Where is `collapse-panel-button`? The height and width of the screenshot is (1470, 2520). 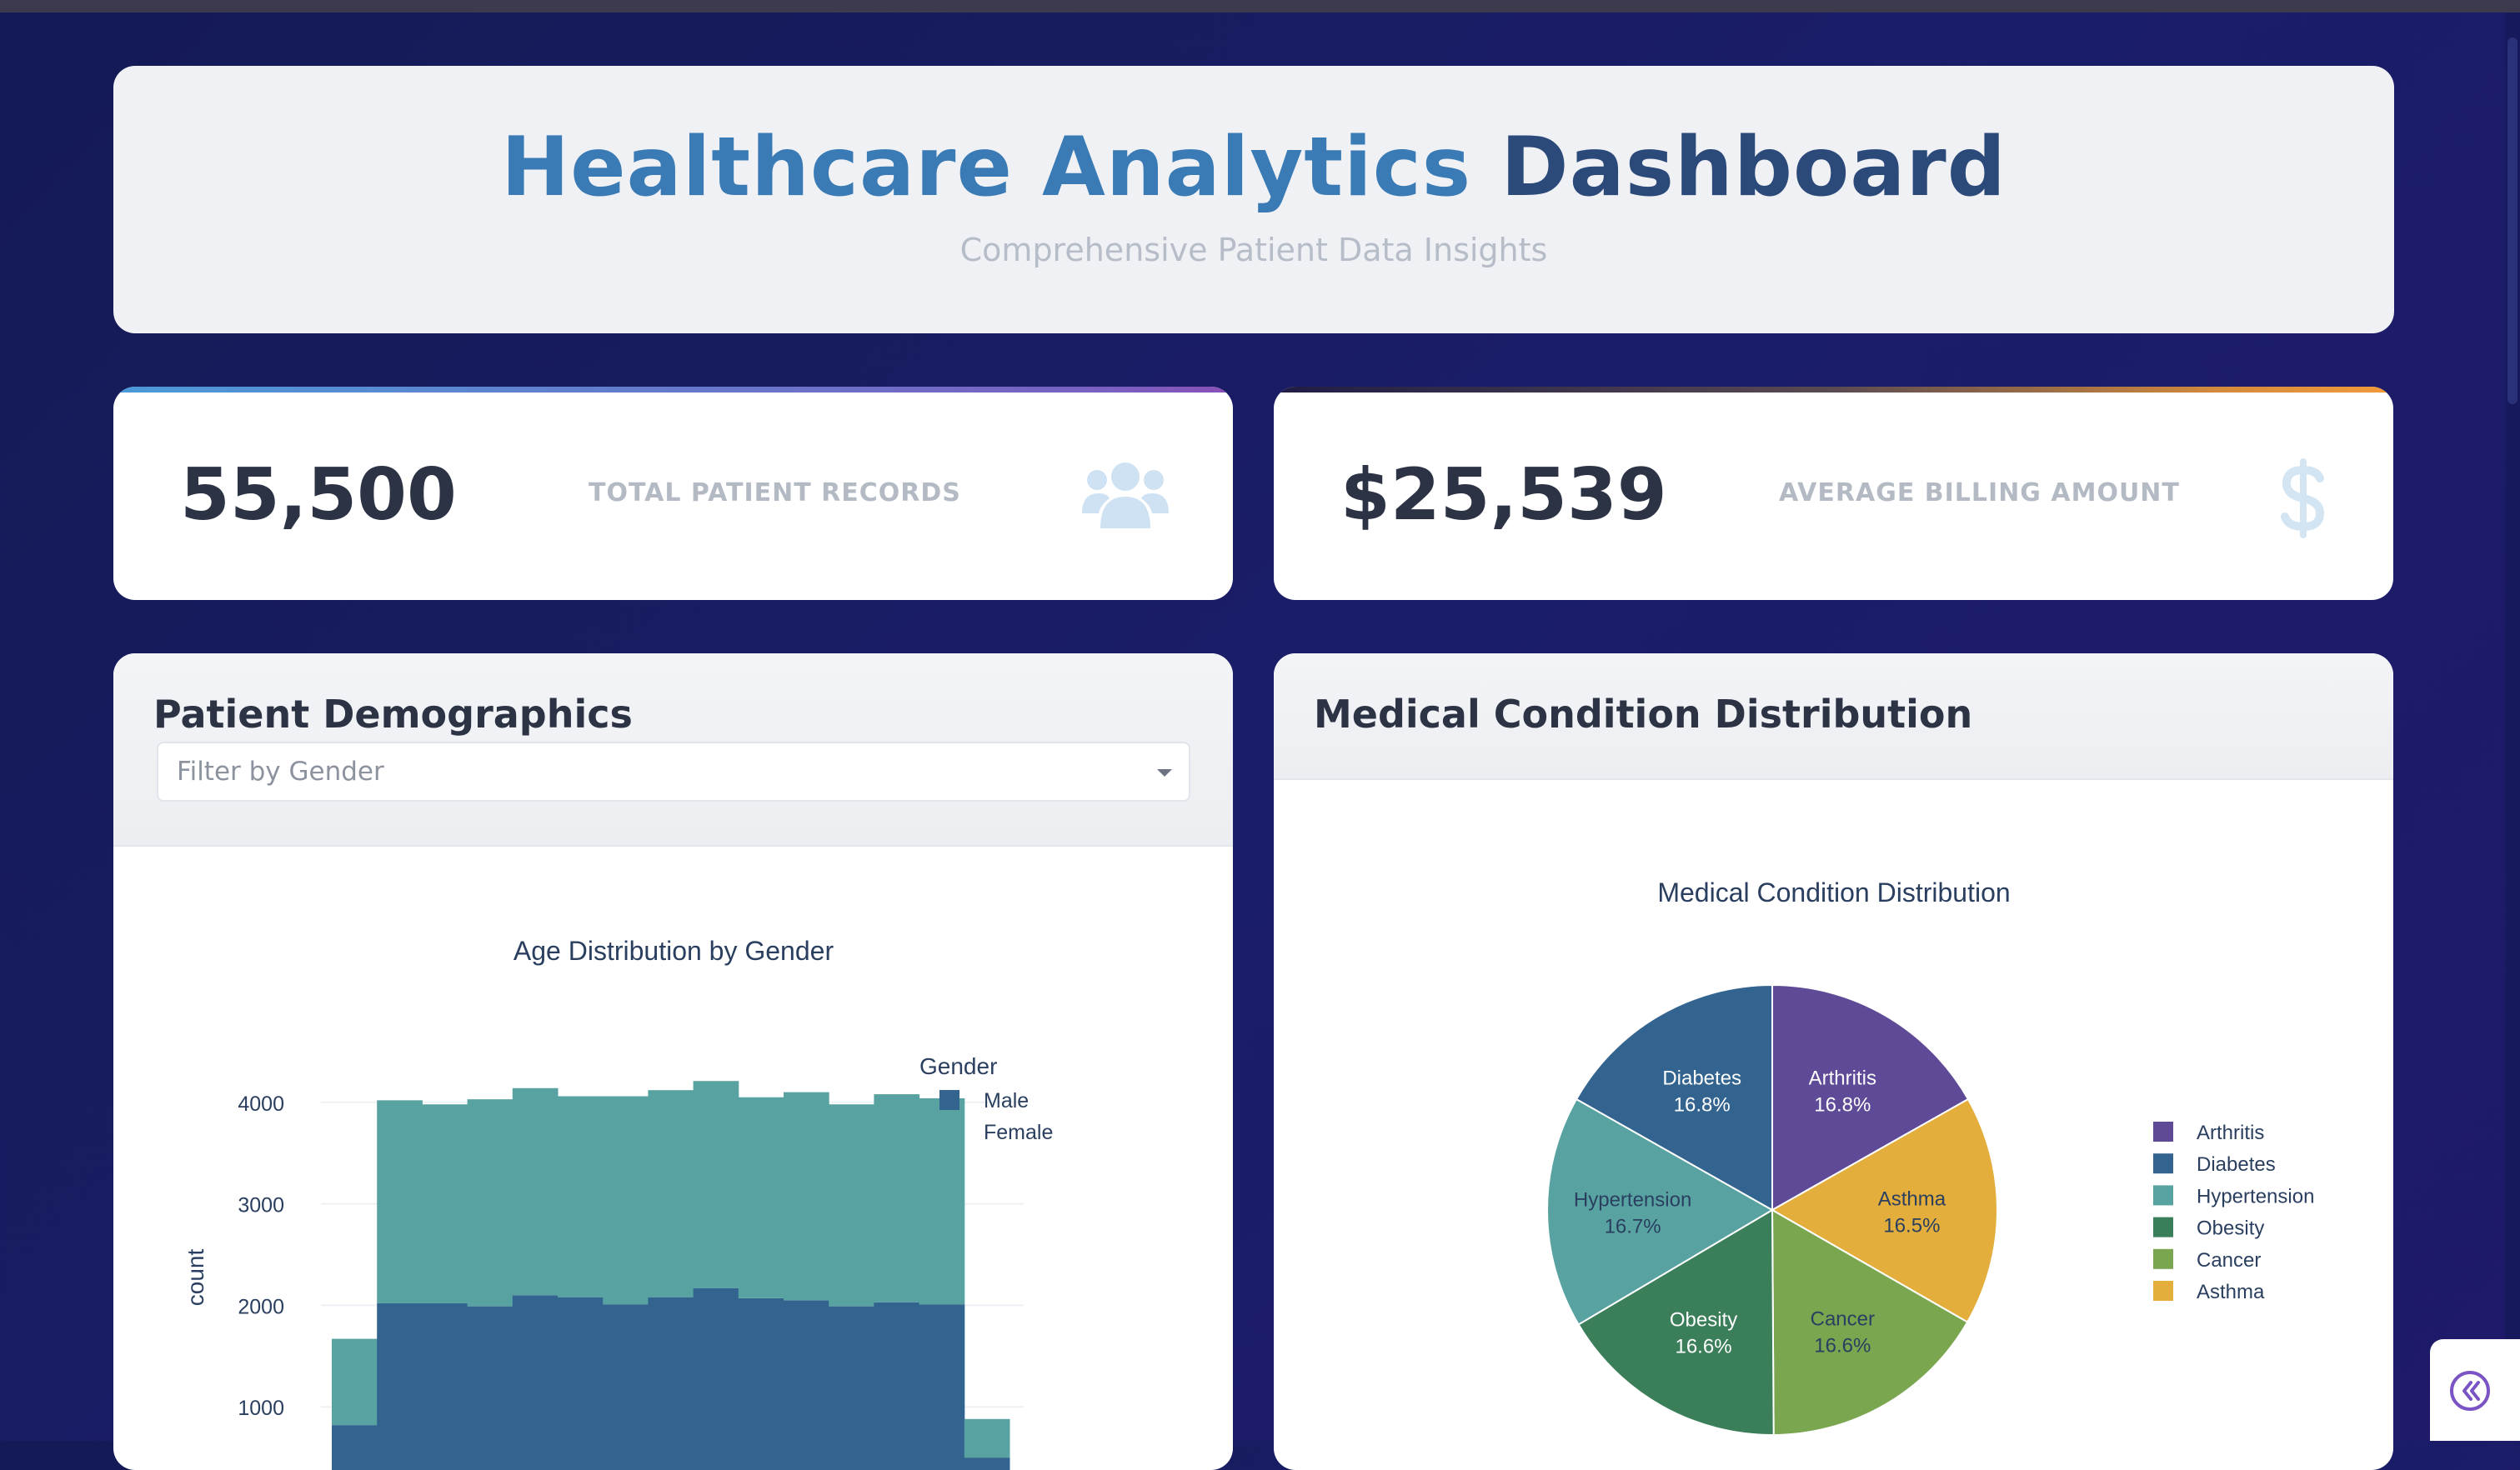
collapse-panel-button is located at coordinates (2475, 1390).